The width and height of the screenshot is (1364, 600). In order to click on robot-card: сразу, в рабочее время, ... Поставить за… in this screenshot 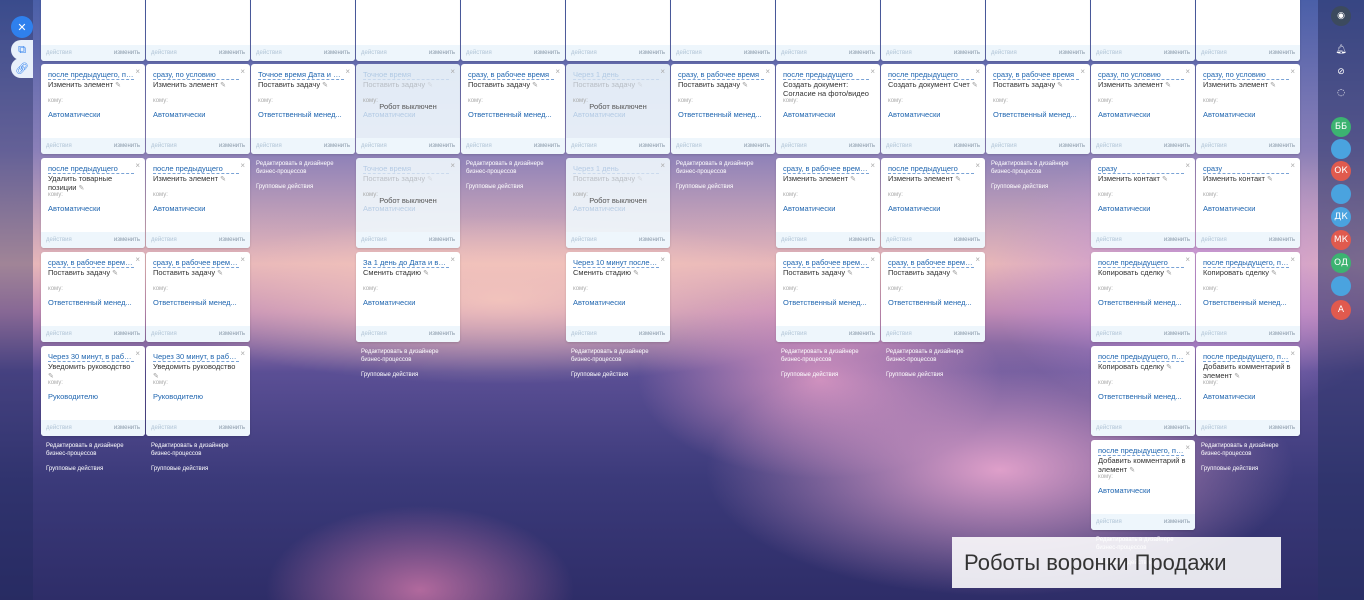, I will do `click(933, 297)`.